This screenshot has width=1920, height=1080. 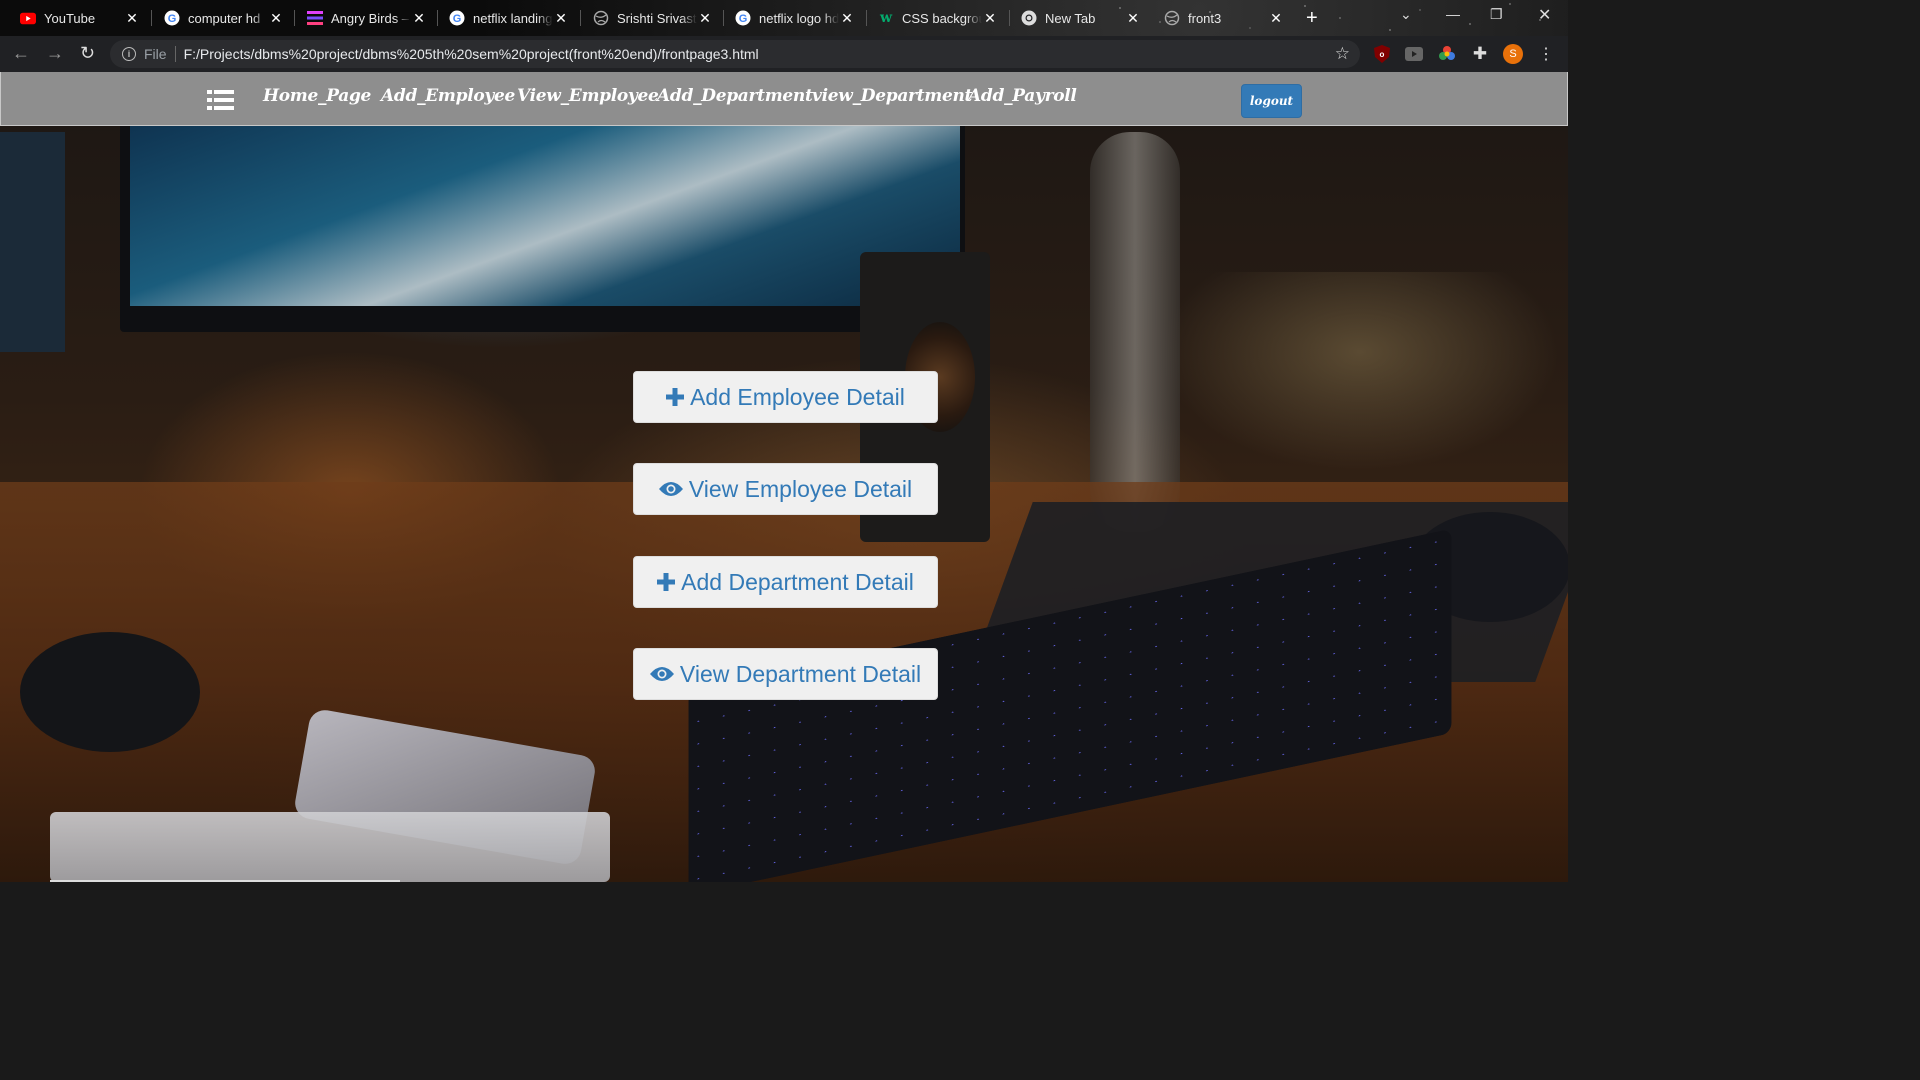 What do you see at coordinates (1342, 54) in the screenshot?
I see `bookmark-star-icon: ☆` at bounding box center [1342, 54].